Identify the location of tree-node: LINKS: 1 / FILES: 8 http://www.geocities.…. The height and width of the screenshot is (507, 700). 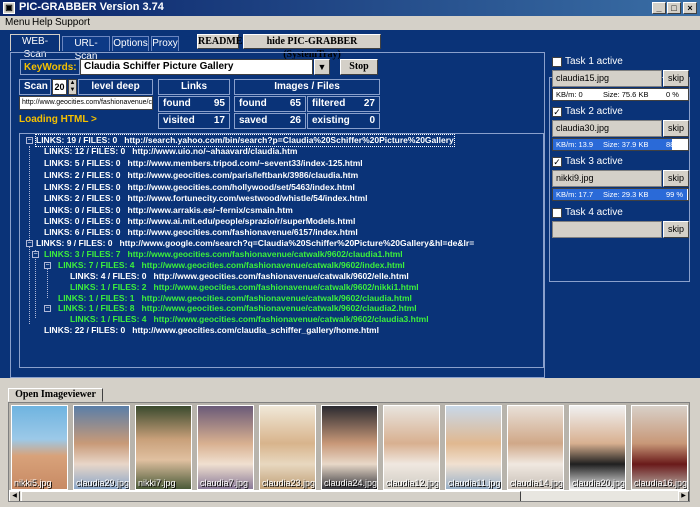
(237, 308).